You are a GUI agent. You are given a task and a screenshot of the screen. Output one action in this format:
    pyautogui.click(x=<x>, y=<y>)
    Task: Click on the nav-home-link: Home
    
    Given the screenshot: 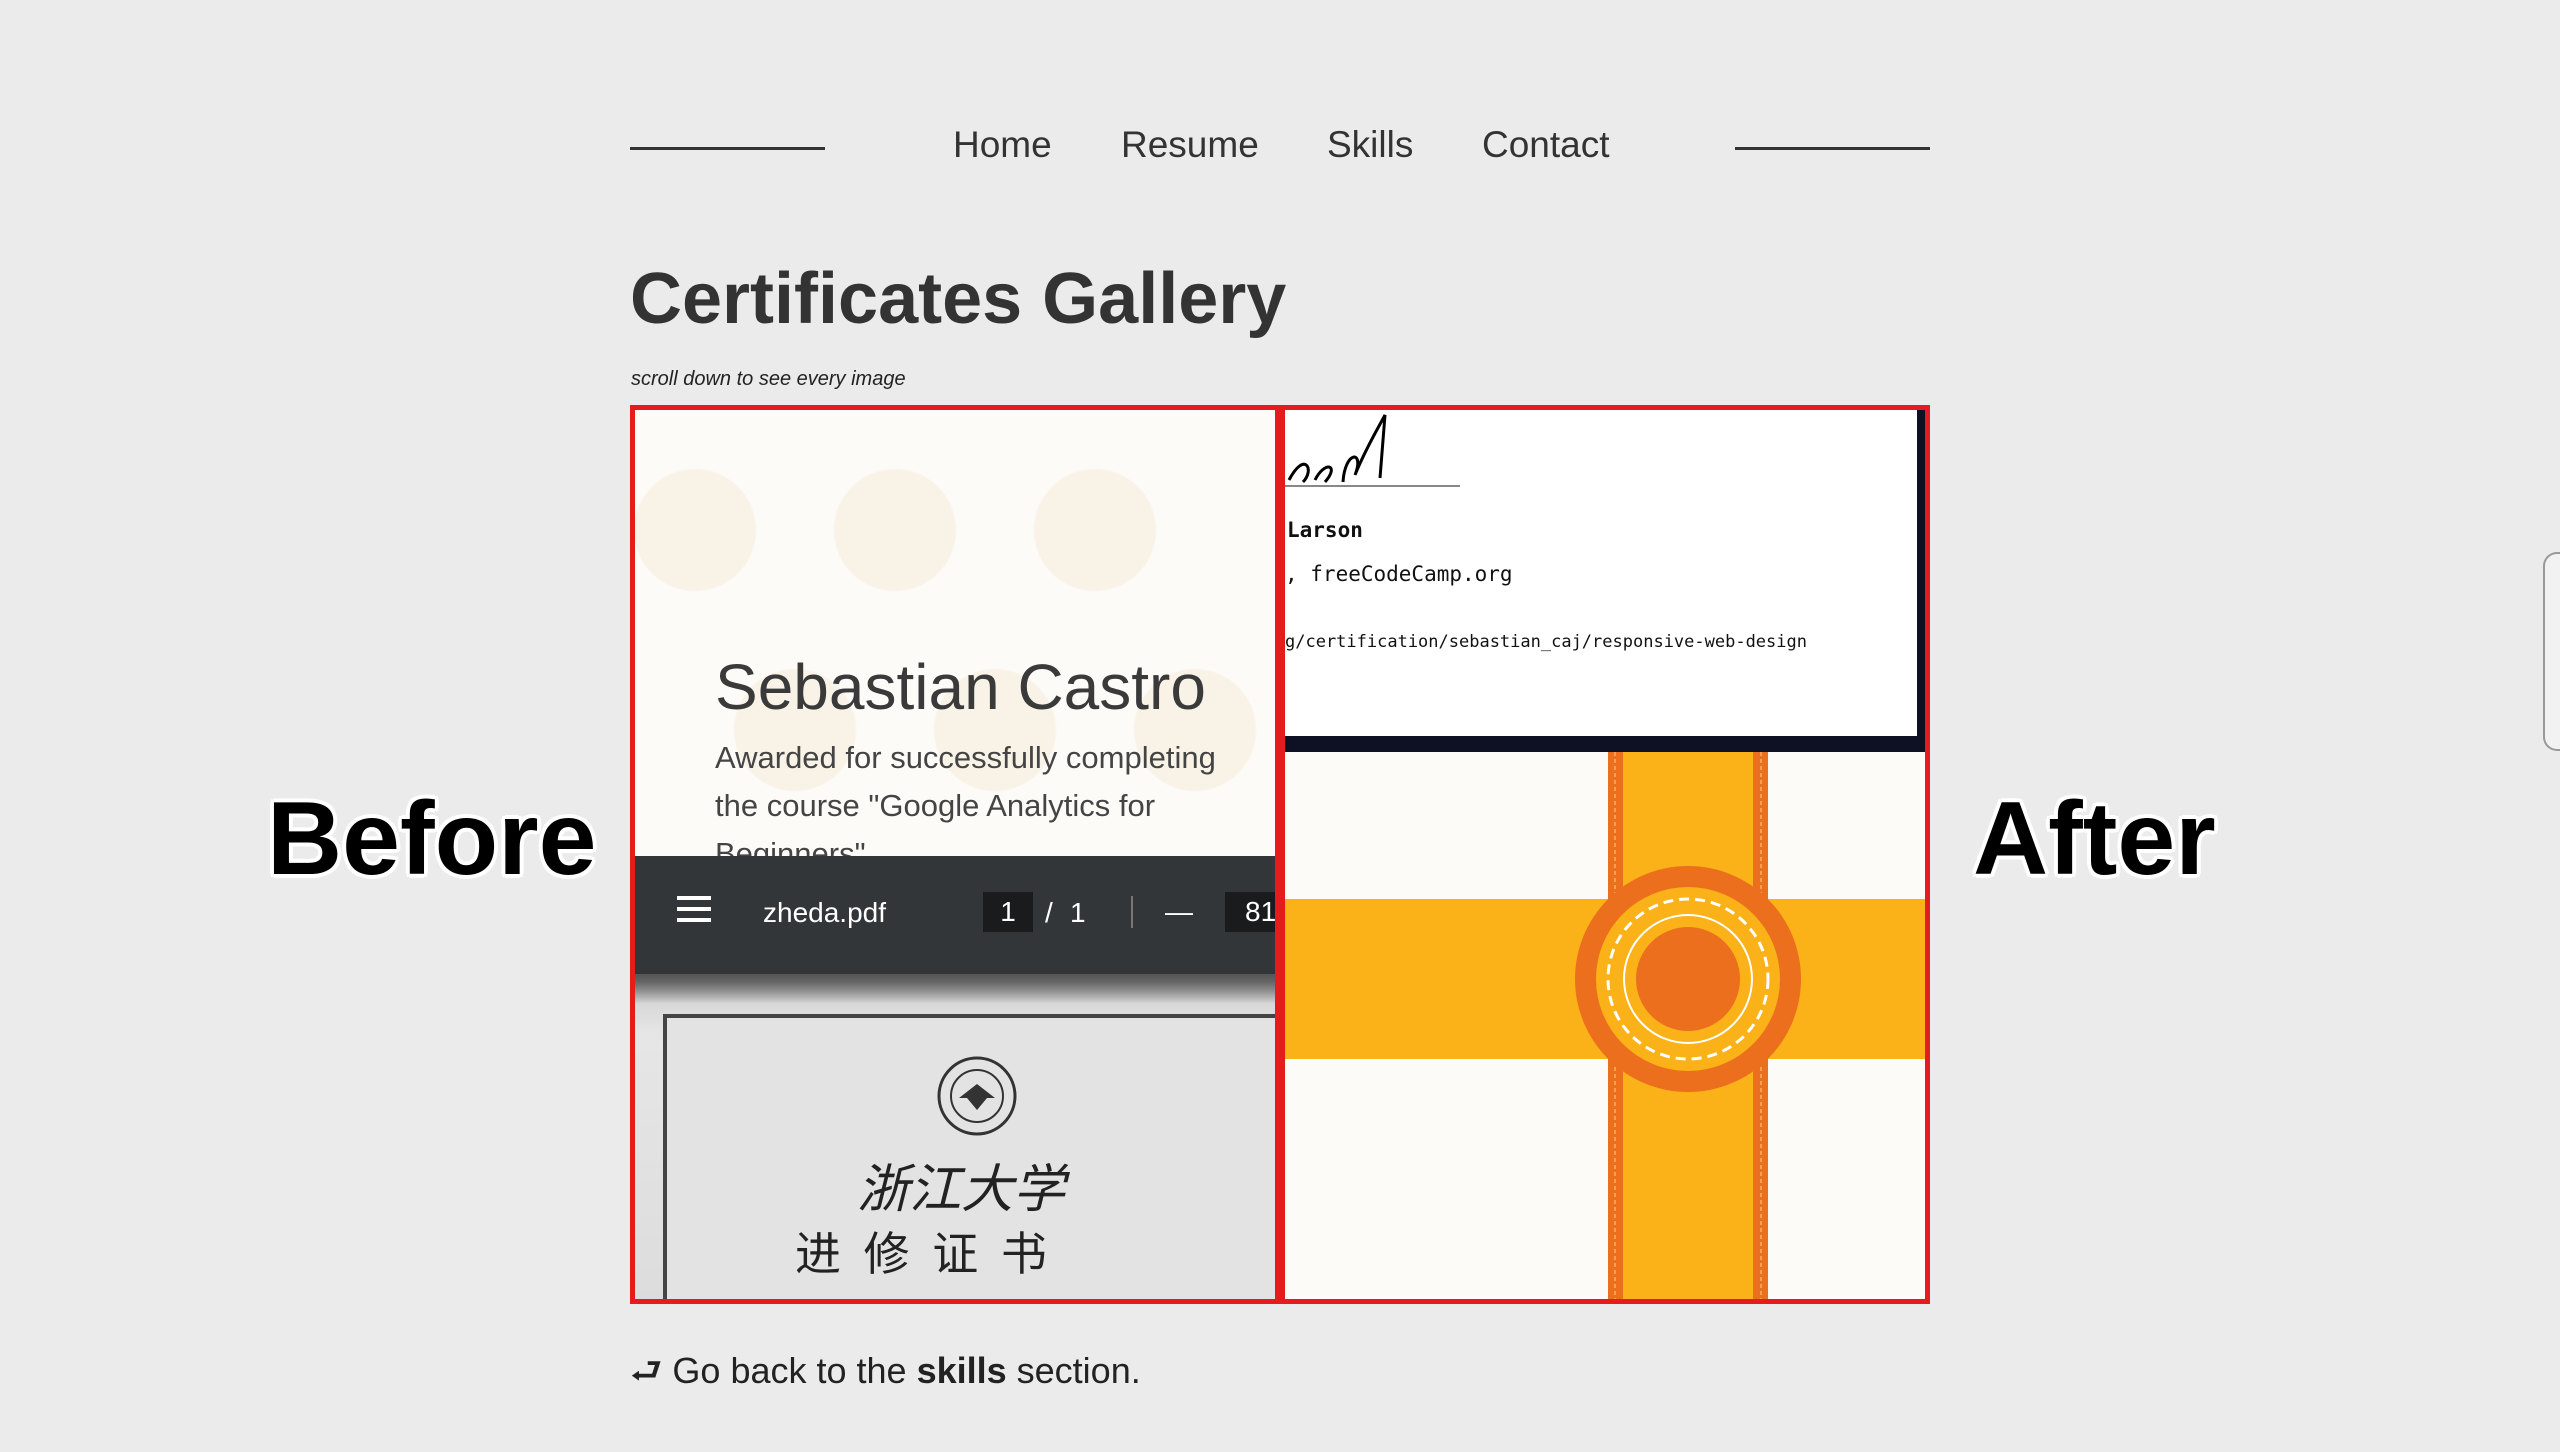 What is the action you would take?
    pyautogui.click(x=1002, y=145)
    